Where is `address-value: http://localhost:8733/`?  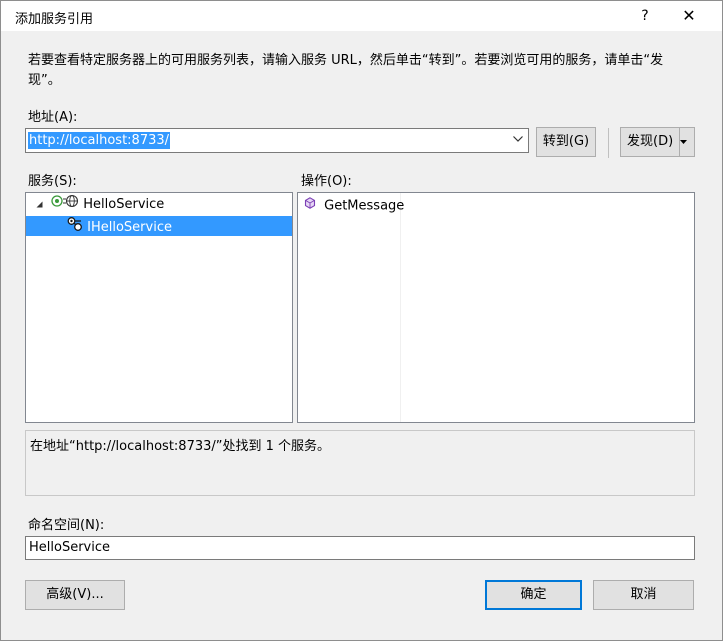
address-value: http://localhost:8733/ is located at coordinates (99, 140).